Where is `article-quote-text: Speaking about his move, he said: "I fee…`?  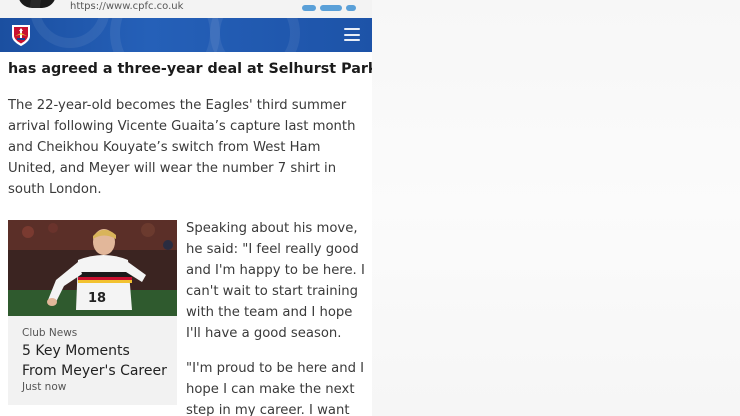
article-quote-text: Speaking about his move, he said: "I fee… is located at coordinates (279, 317).